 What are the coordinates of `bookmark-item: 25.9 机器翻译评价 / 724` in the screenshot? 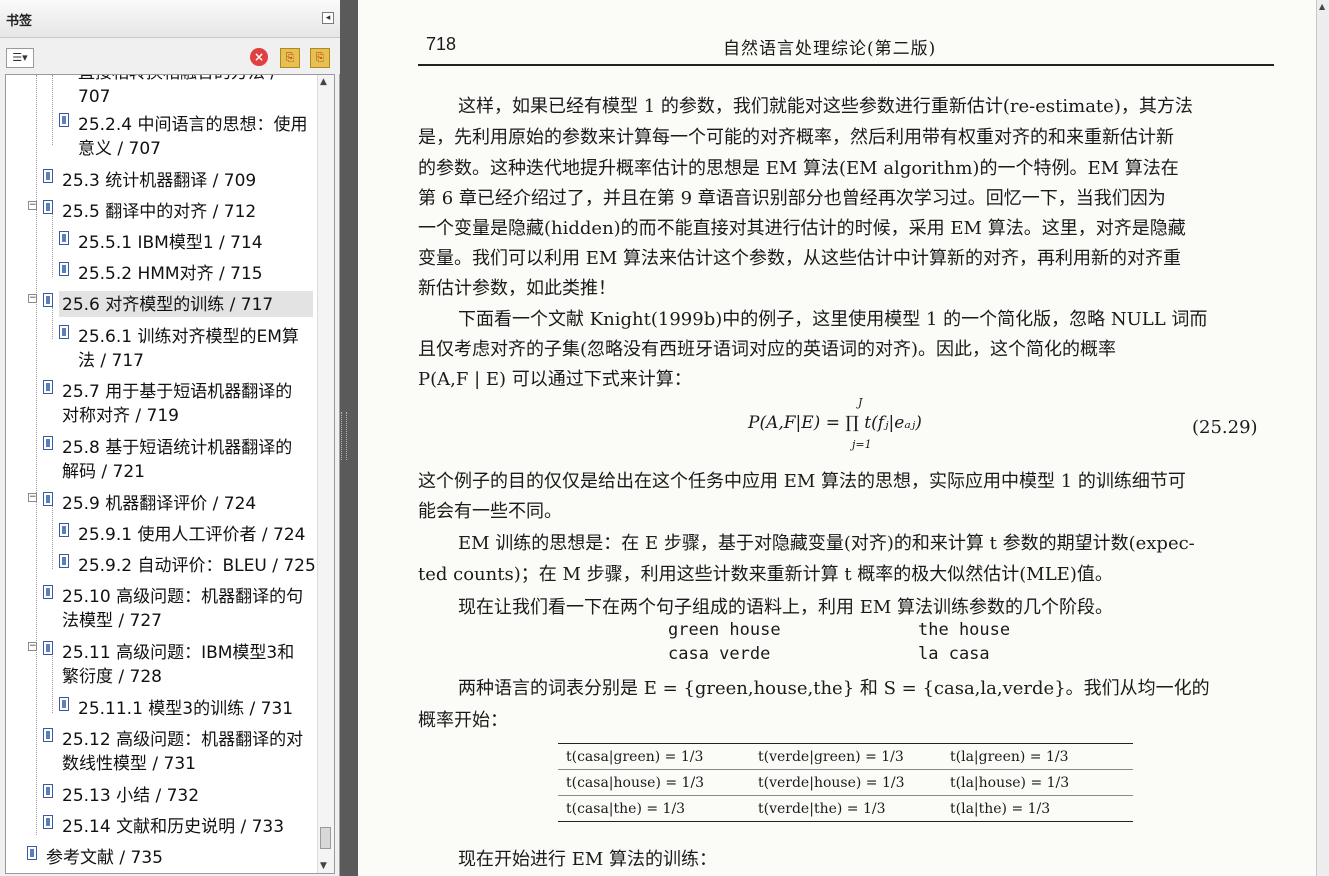 It's located at (159, 504).